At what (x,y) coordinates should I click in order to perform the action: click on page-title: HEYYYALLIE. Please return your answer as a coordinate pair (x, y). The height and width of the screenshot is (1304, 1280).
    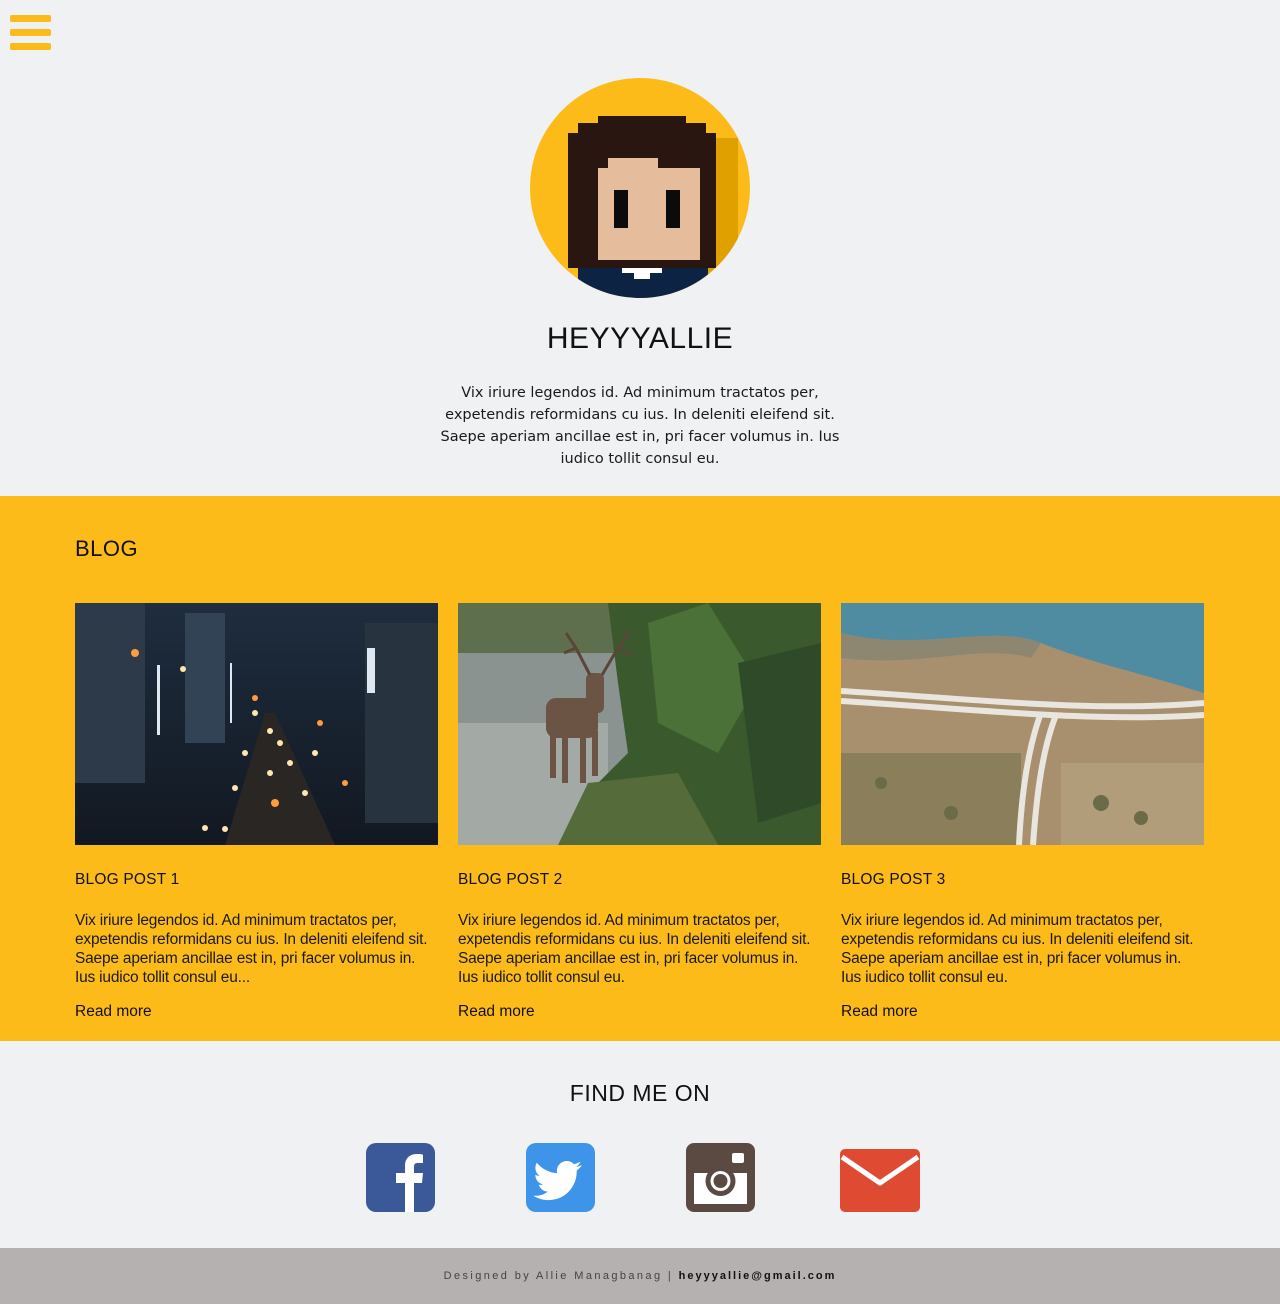
    Looking at the image, I should click on (640, 338).